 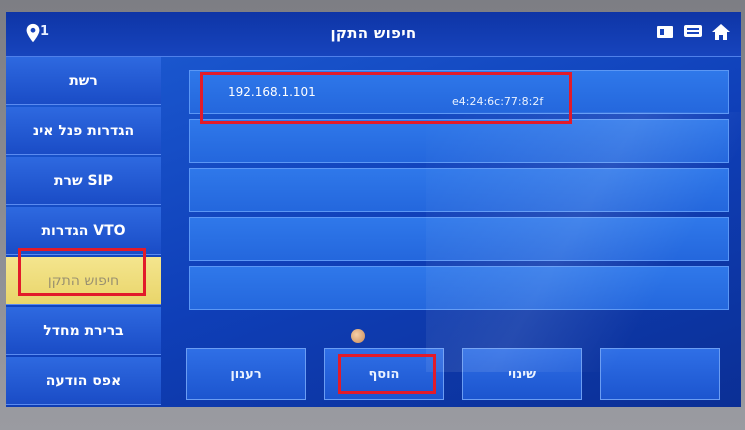 I want to click on page-indicator-dot, so click(x=358, y=336).